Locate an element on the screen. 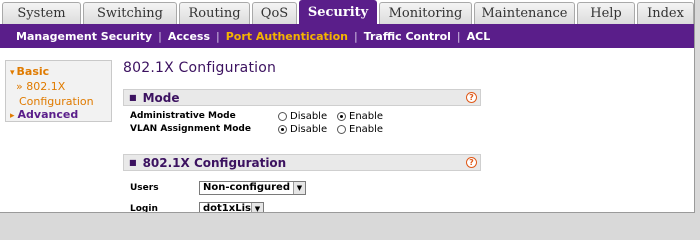 The image size is (700, 240). mode-panel-header: ■ Mode ? is located at coordinates (302, 97).